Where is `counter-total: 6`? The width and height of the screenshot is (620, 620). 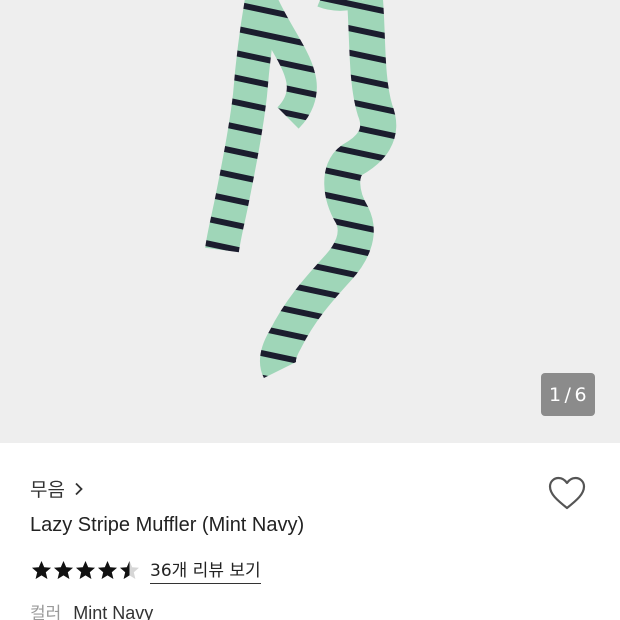
counter-total: 6 is located at coordinates (581, 394).